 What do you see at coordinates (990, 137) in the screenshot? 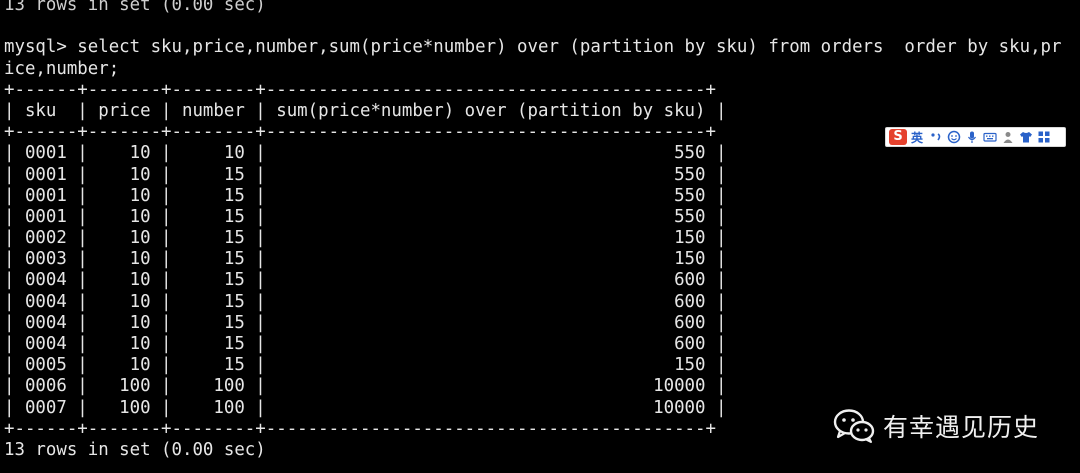
I see `keyboard-icon` at bounding box center [990, 137].